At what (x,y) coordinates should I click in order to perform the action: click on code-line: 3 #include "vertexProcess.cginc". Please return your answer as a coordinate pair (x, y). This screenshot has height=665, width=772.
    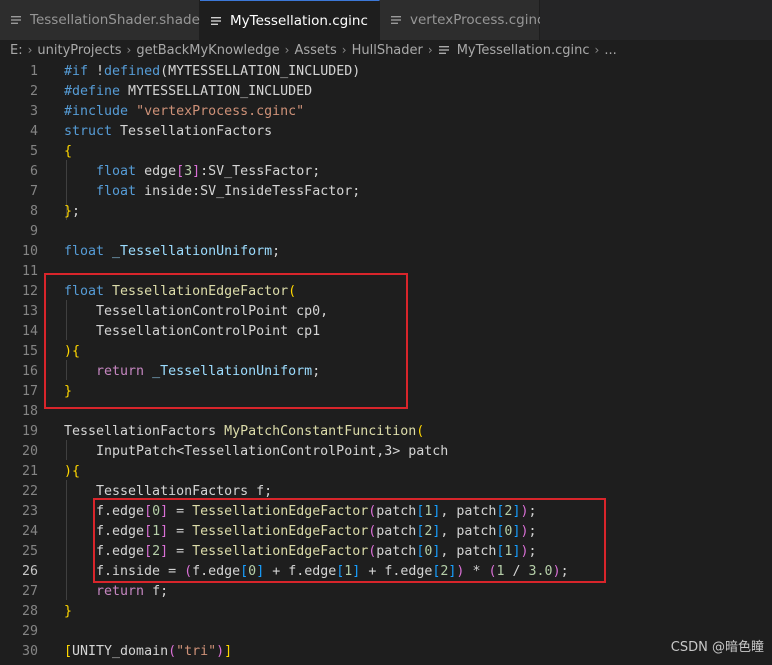
    Looking at the image, I should click on (386, 111).